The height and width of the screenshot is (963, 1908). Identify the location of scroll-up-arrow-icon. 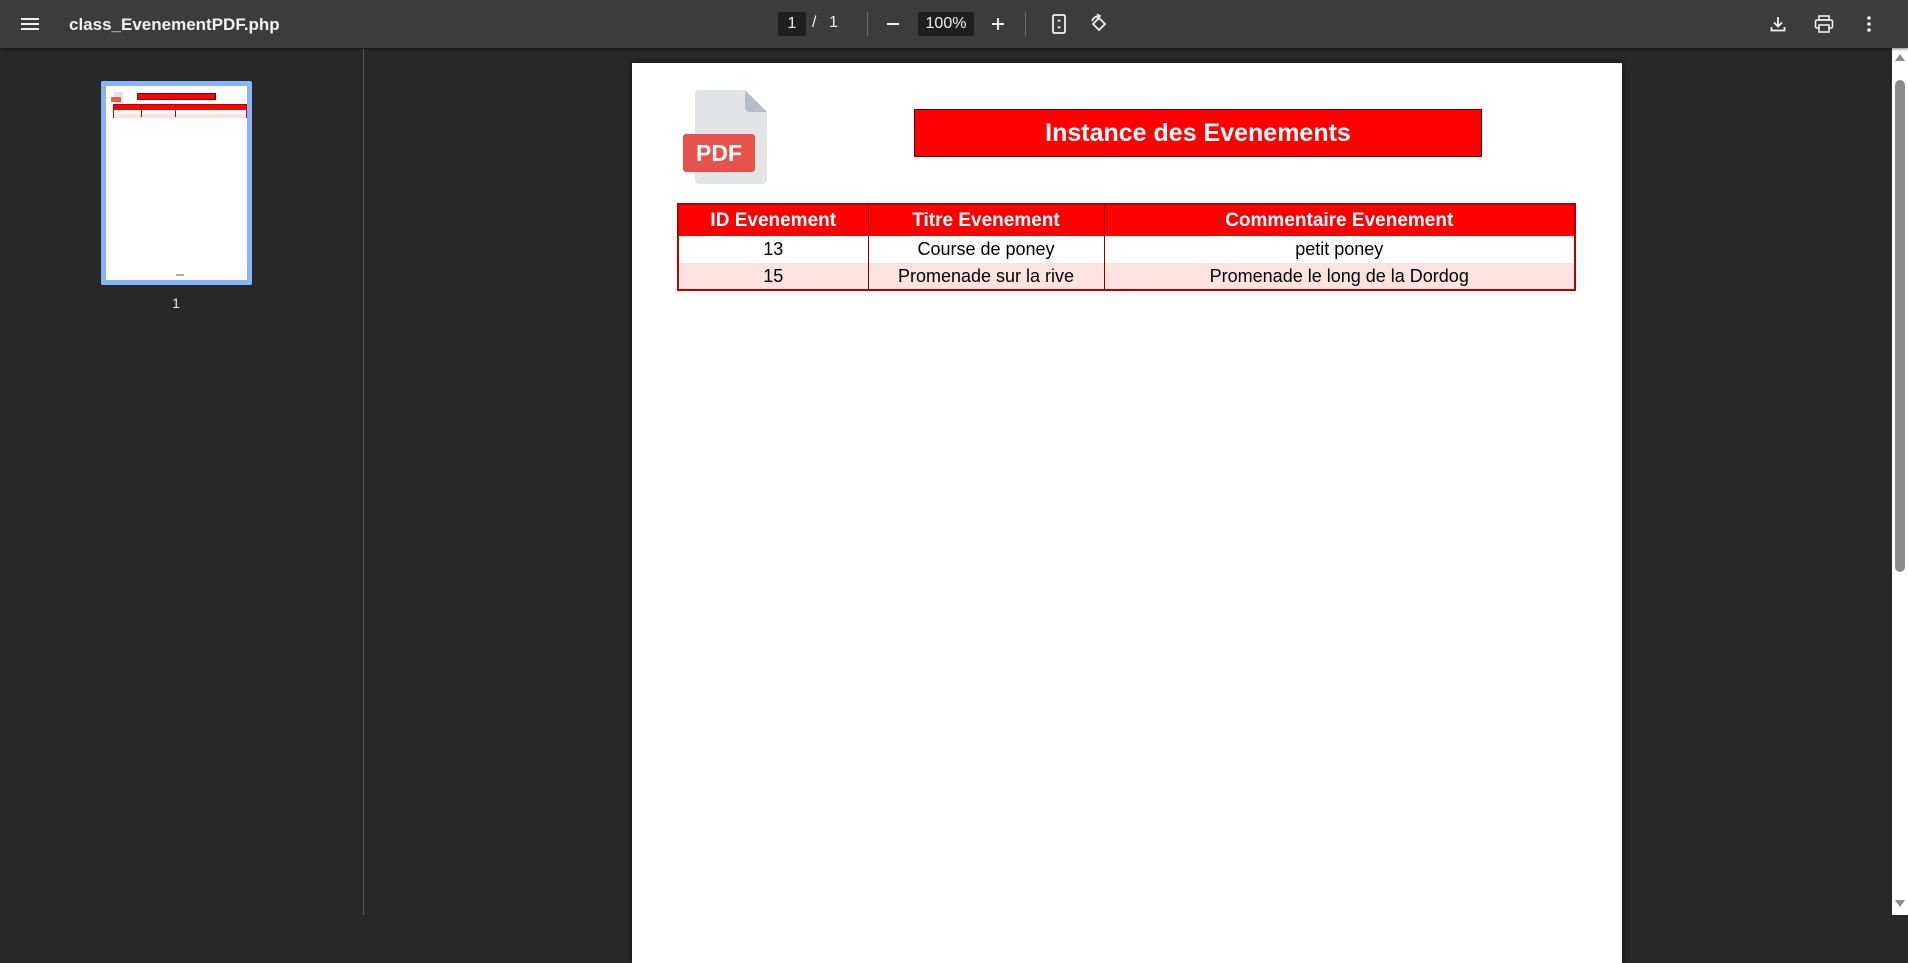
(1900, 57).